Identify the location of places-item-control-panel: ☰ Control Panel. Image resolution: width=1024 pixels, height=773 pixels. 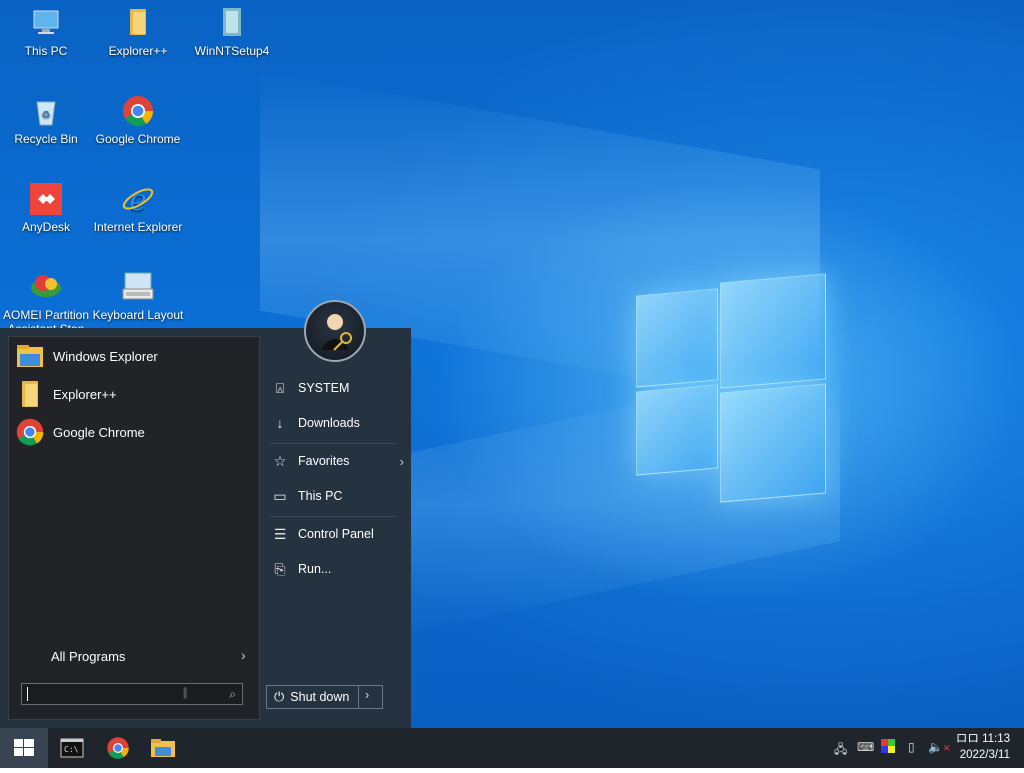
(333, 534).